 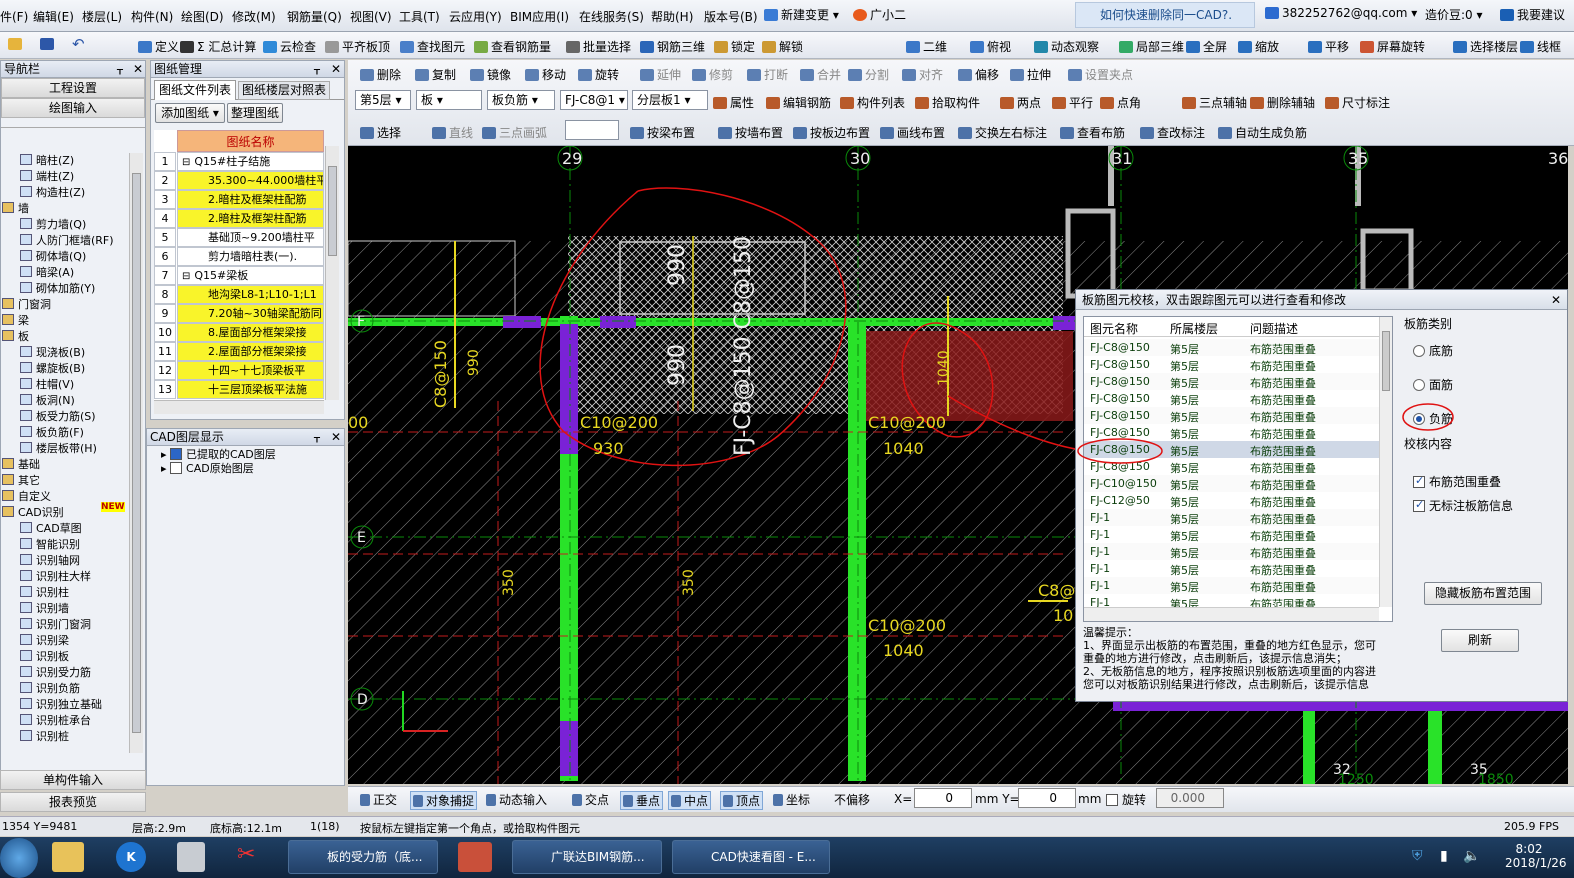 What do you see at coordinates (1532, 14) in the screenshot?
I see `feedback-button: 我要建议` at bounding box center [1532, 14].